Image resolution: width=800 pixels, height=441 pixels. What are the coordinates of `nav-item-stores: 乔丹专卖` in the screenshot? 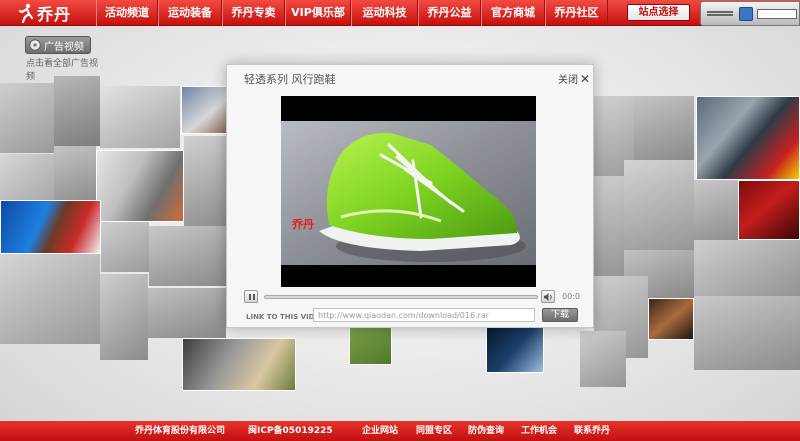 It's located at (253, 13).